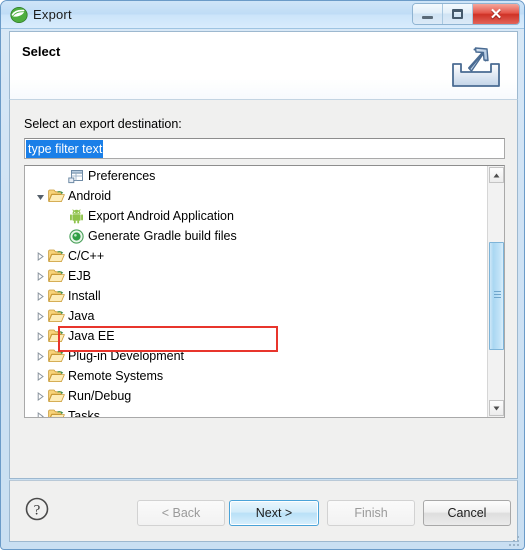 Image resolution: width=525 pixels, height=550 pixels. I want to click on tree-item-android: Android, so click(256, 196).